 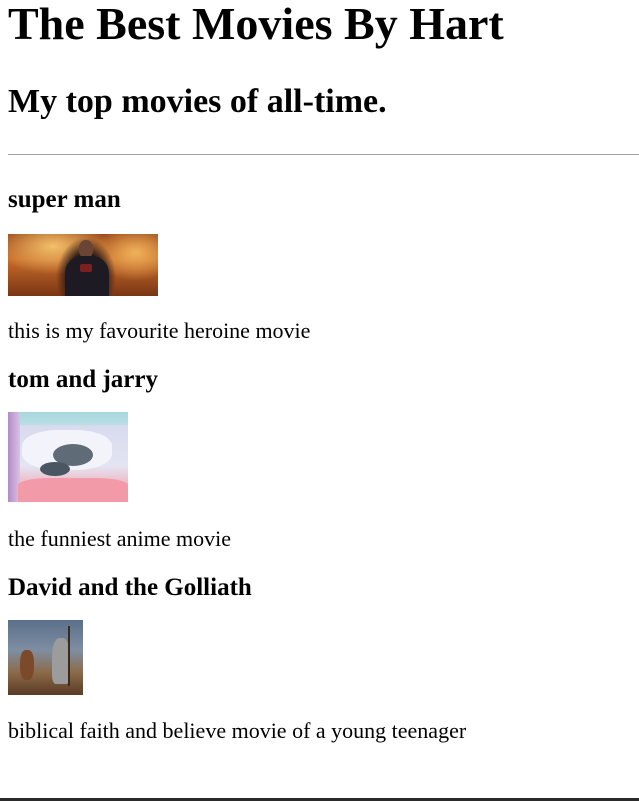 What do you see at coordinates (83, 265) in the screenshot?
I see `movie-image-superman` at bounding box center [83, 265].